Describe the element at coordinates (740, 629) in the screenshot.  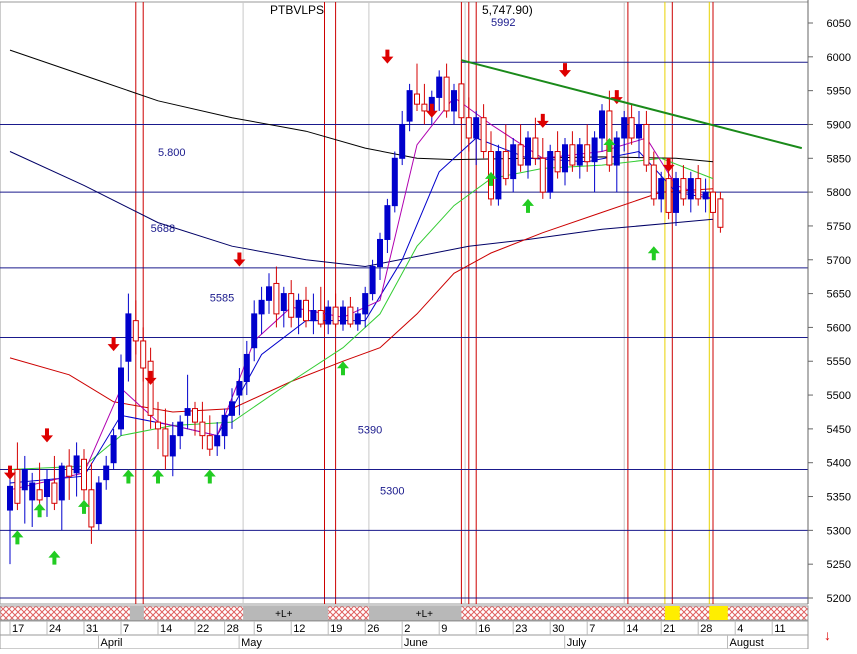
I see `x-tick-label: 4` at that location.